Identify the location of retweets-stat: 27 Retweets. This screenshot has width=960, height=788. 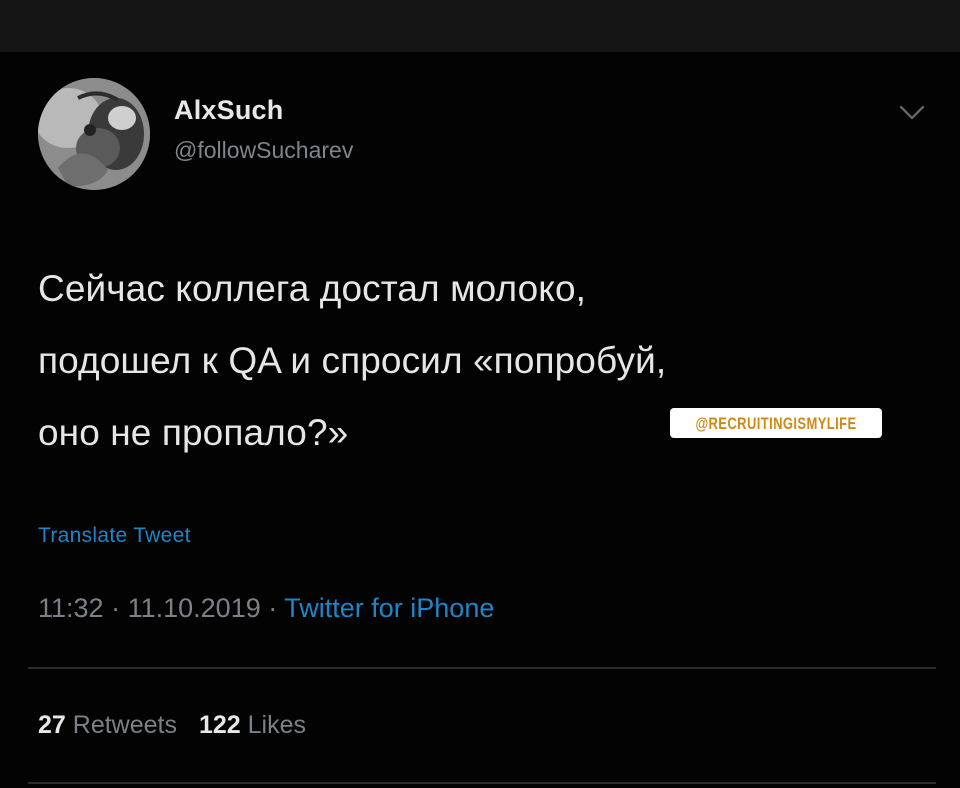
(107, 725).